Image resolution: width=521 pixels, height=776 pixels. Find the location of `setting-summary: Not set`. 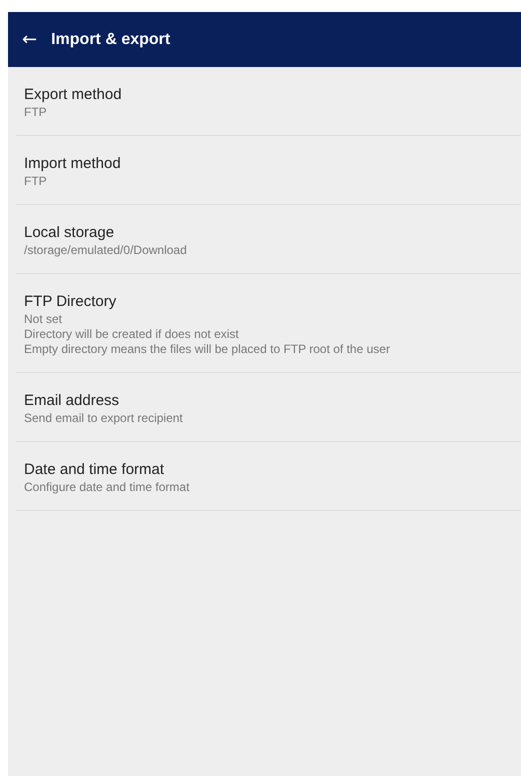

setting-summary: Not set is located at coordinates (44, 319).